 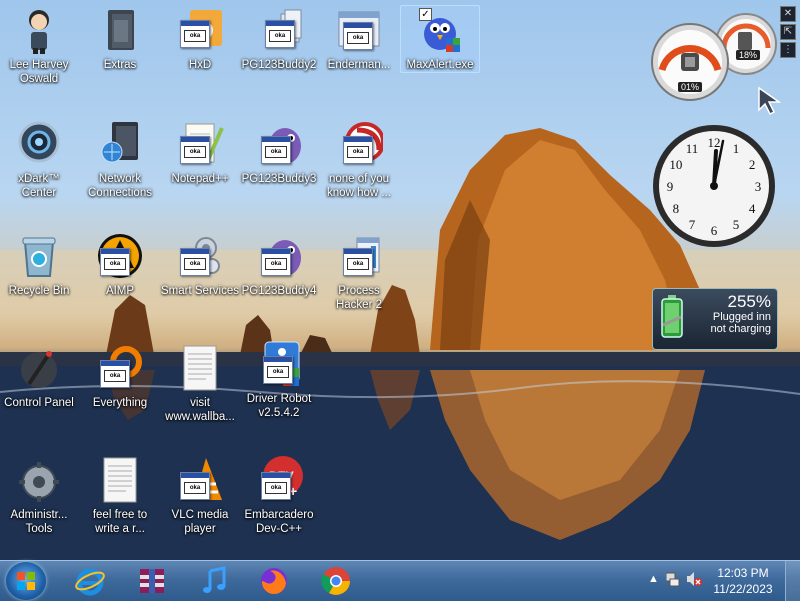 What do you see at coordinates (279, 65) in the screenshot?
I see `icon-label: PG123Buddy2` at bounding box center [279, 65].